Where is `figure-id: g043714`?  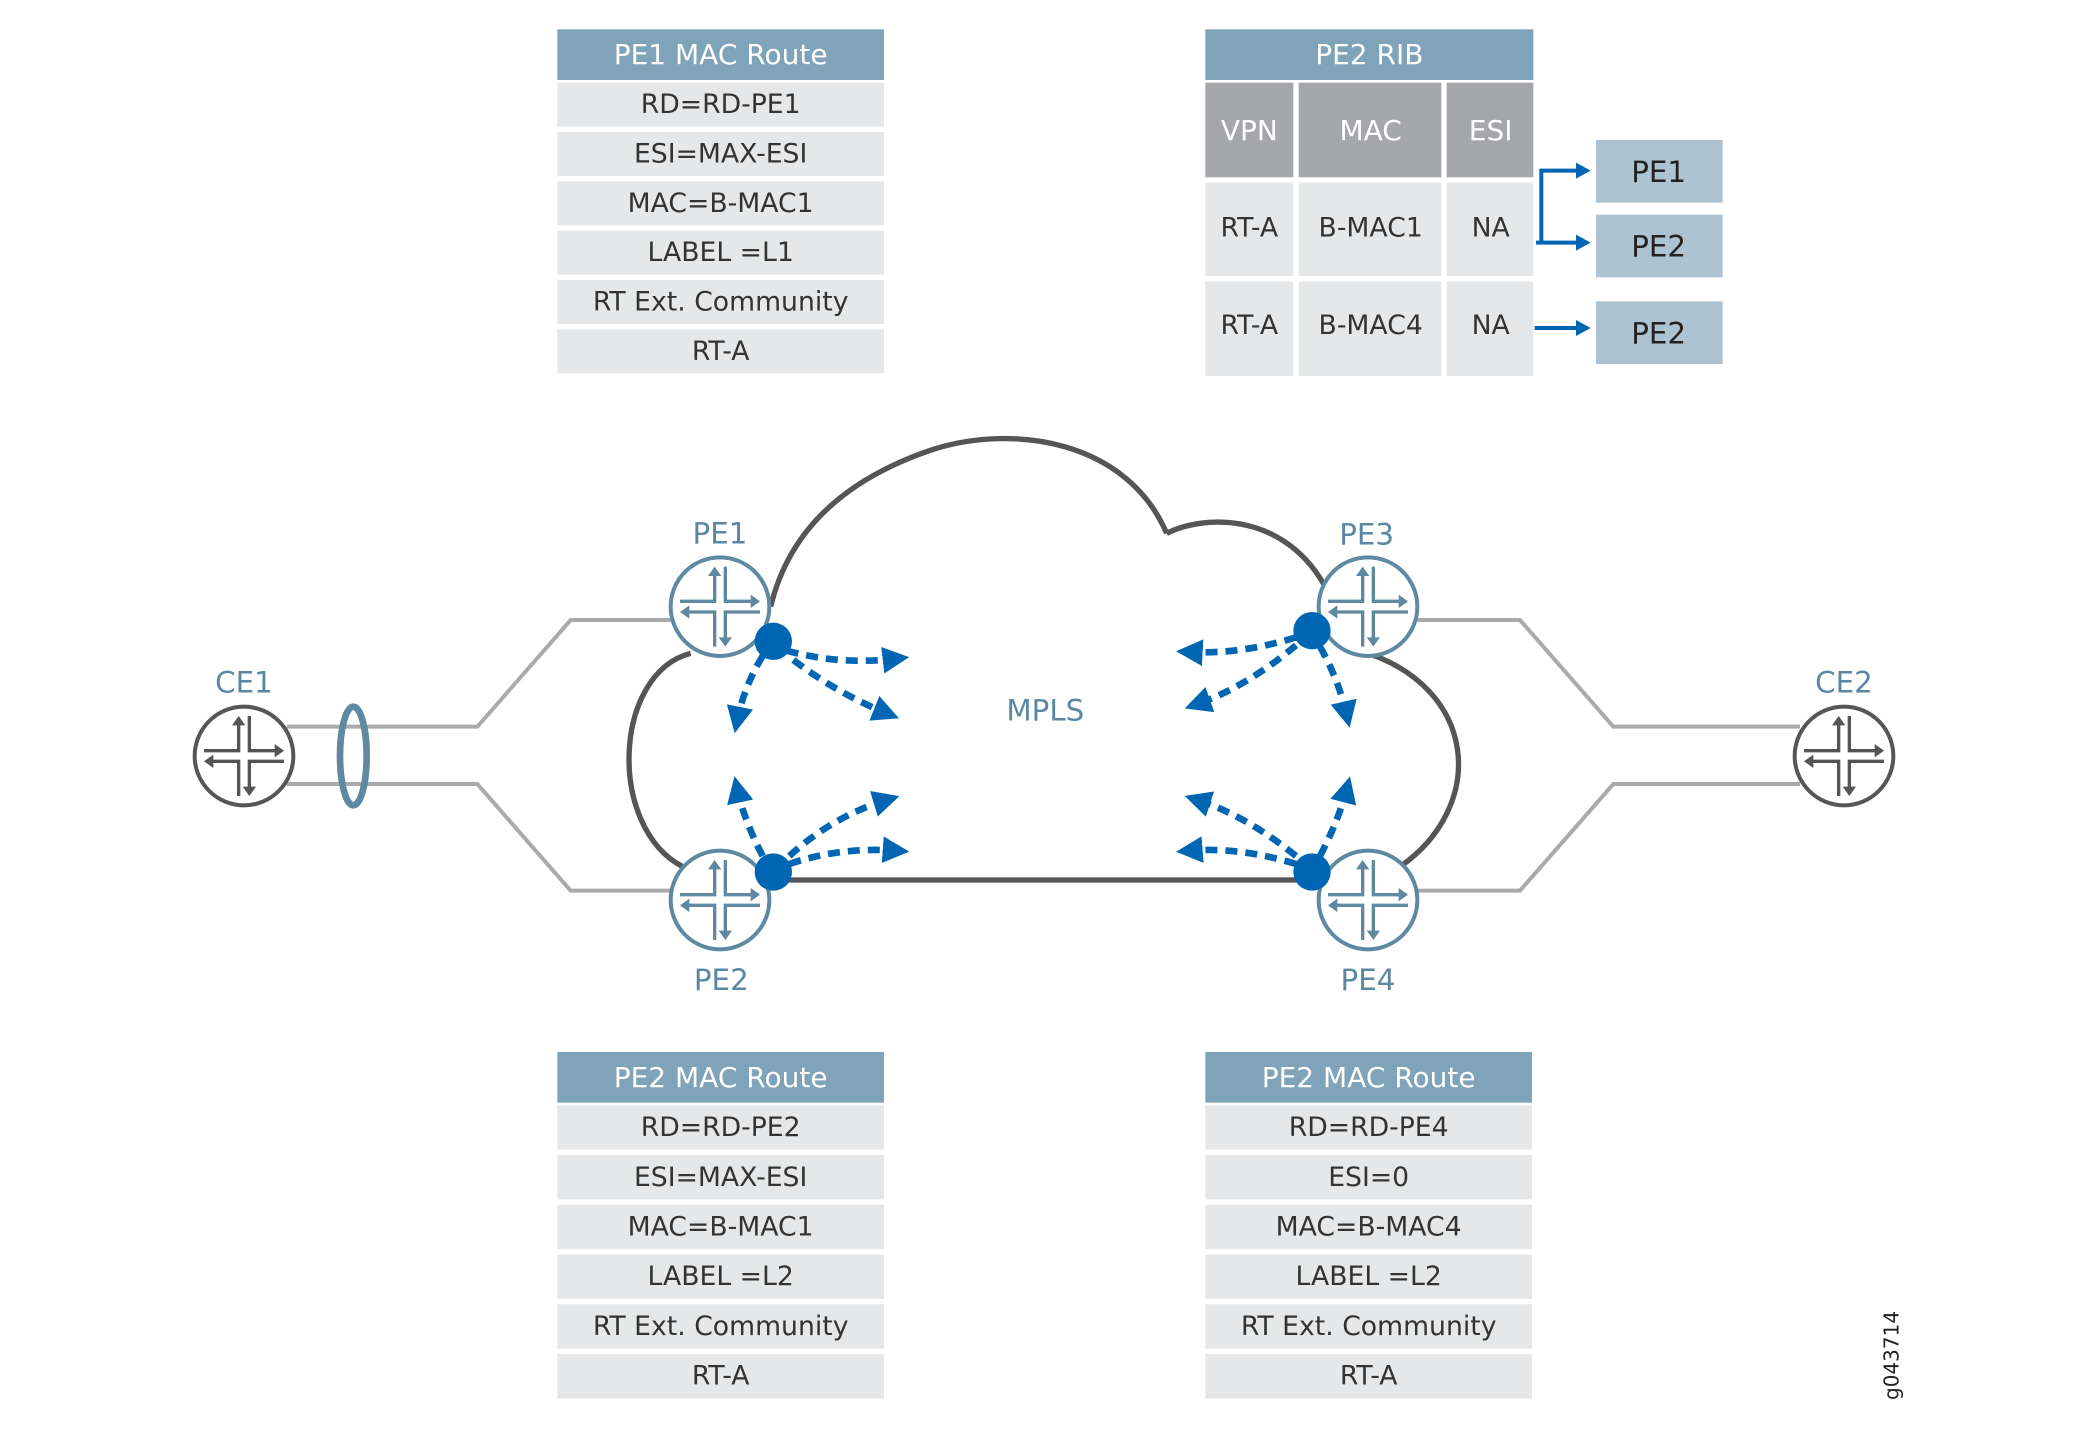 figure-id: g043714 is located at coordinates (1892, 1355).